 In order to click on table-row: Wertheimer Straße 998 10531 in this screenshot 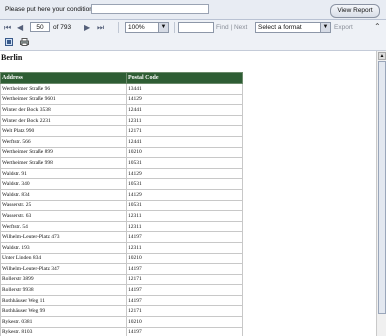, I will do `click(121, 163)`.